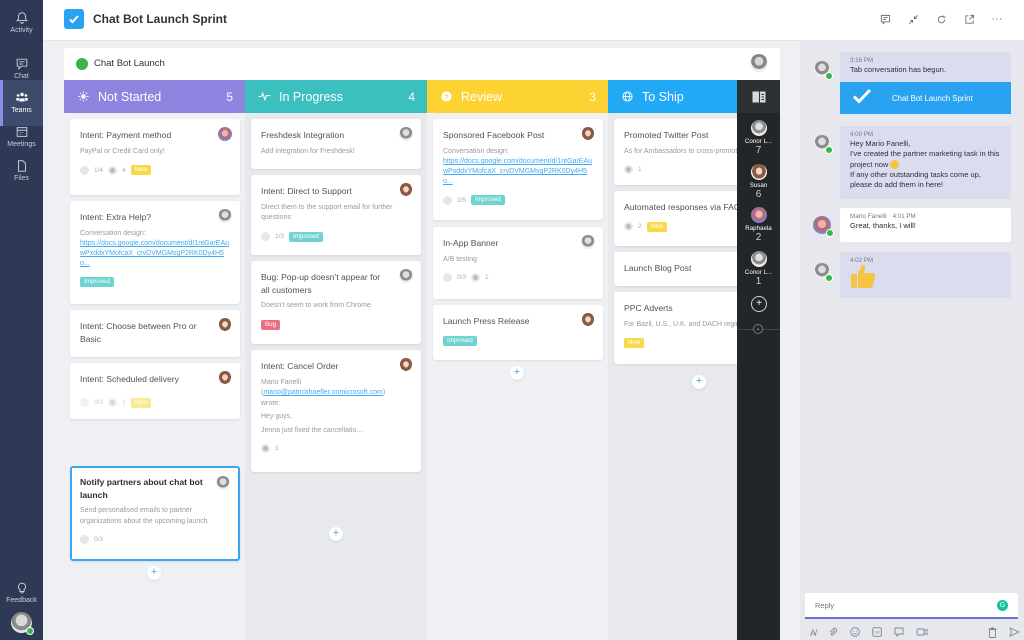 The width and height of the screenshot is (1024, 640). What do you see at coordinates (997, 19) in the screenshot?
I see `more-icon: ···` at bounding box center [997, 19].